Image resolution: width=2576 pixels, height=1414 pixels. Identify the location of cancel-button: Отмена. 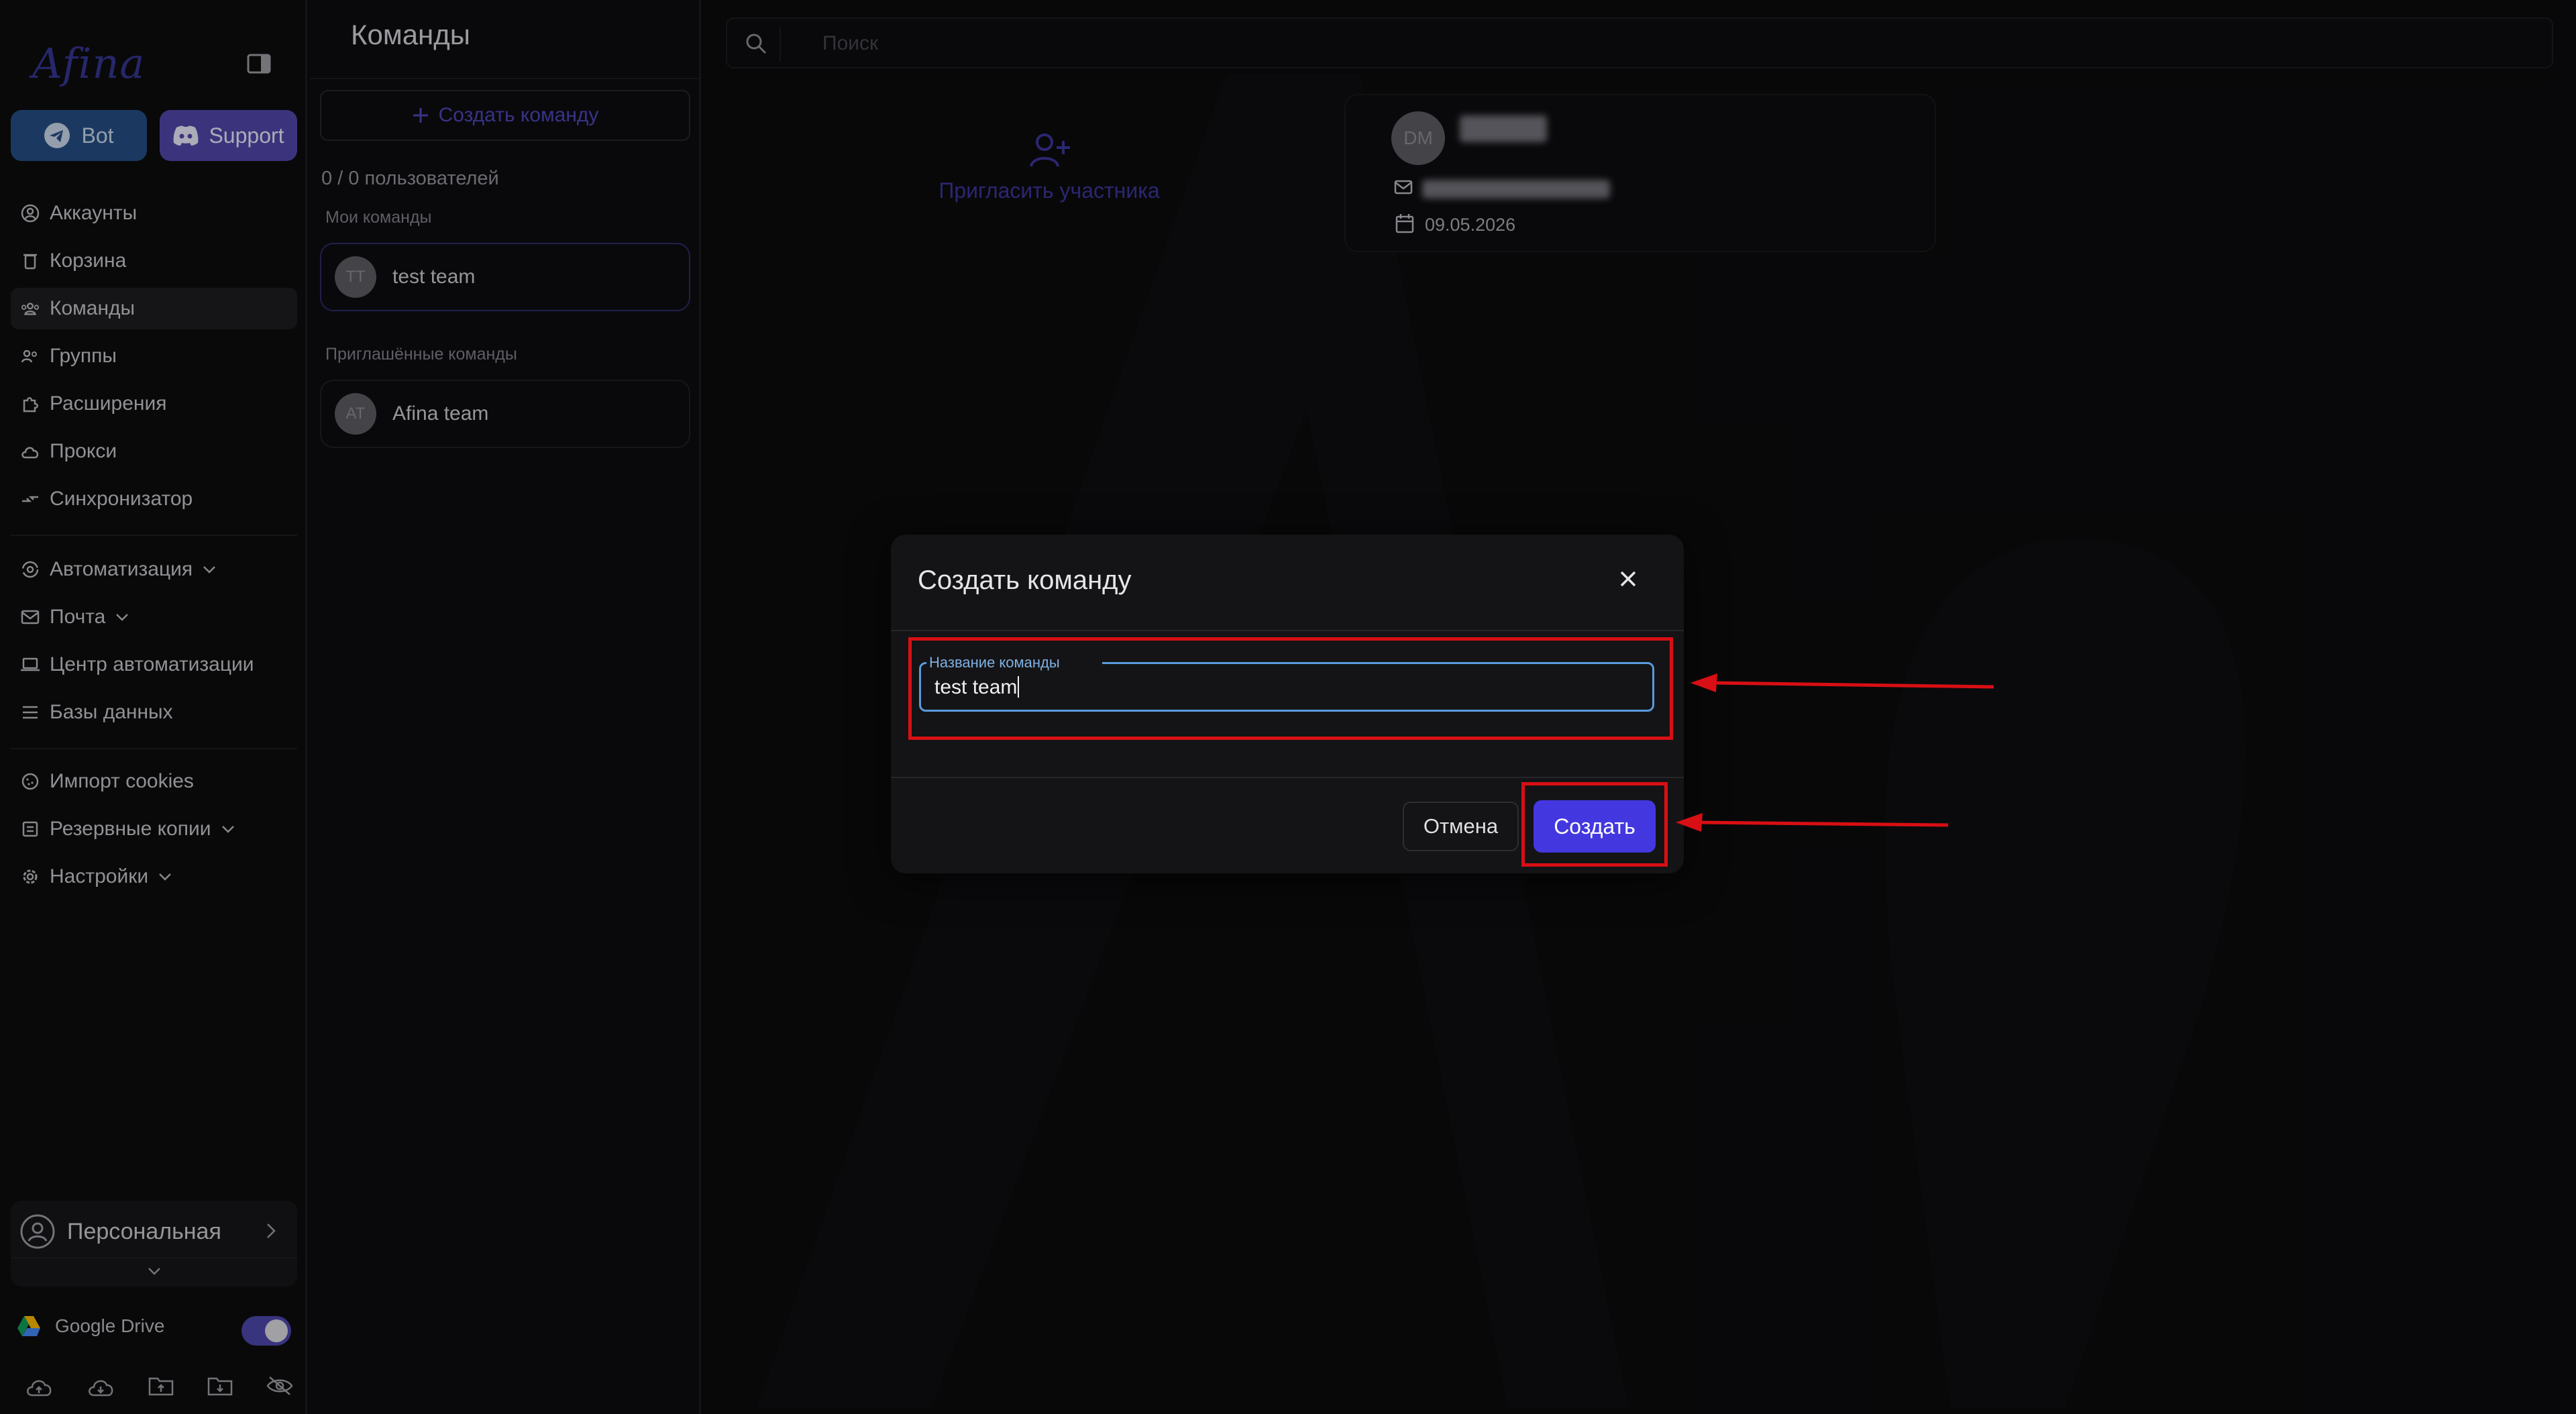
(1461, 826).